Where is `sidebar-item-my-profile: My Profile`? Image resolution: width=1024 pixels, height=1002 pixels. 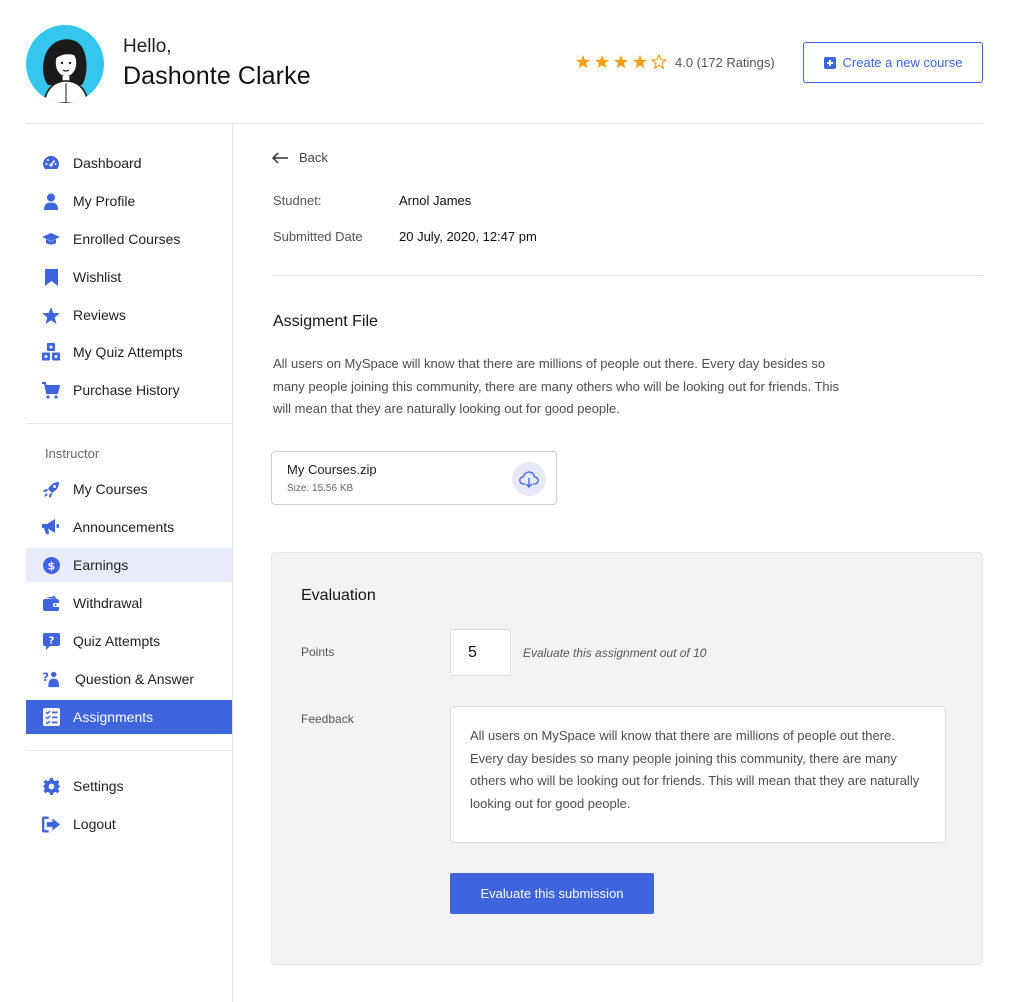 sidebar-item-my-profile: My Profile is located at coordinates (129, 201).